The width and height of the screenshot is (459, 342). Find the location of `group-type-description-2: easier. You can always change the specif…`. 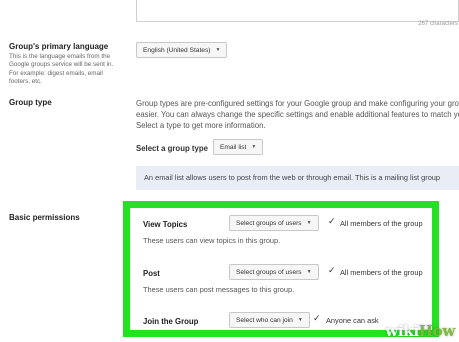

group-type-description-2: easier. You can always change the specif… is located at coordinates (297, 114).